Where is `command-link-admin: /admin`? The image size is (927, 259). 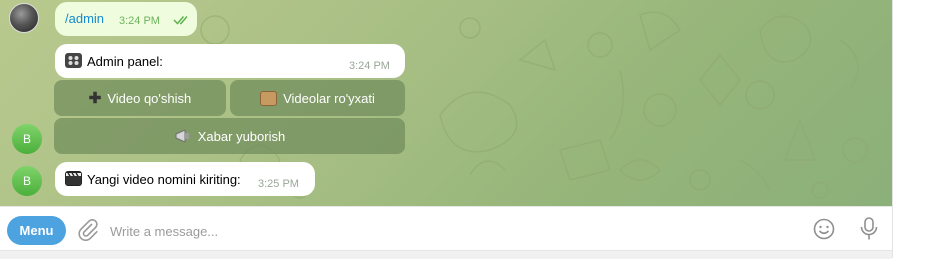 command-link-admin: /admin is located at coordinates (84, 18).